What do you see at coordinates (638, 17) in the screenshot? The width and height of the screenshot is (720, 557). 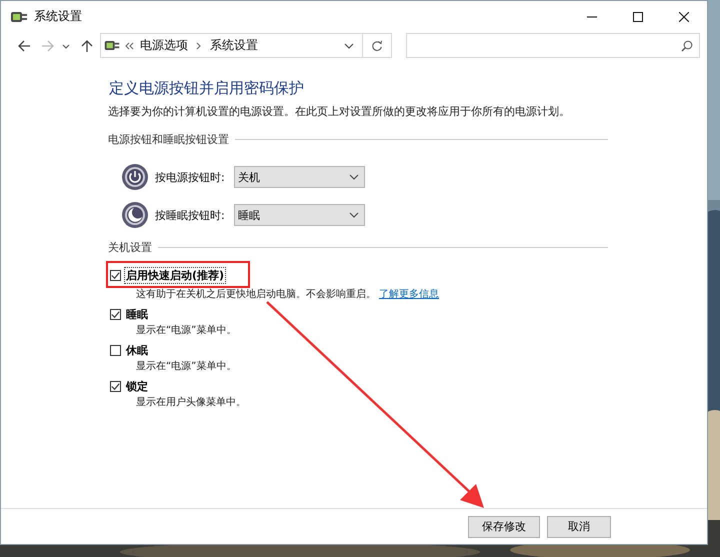 I see `maximize-icon` at bounding box center [638, 17].